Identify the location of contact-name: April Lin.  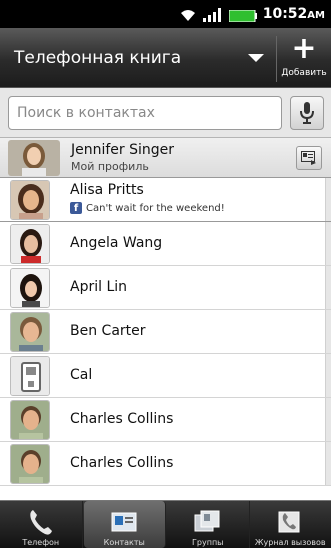
(99, 287).